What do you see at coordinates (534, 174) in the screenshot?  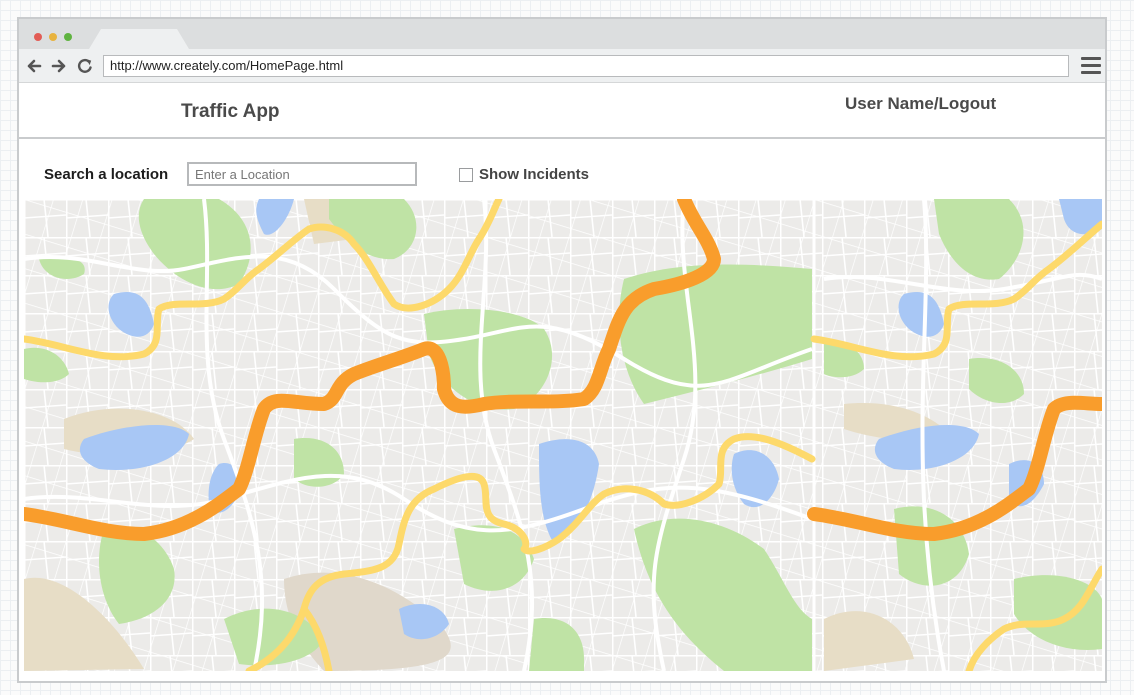 I see `show-incidents-label: Show Incidents` at bounding box center [534, 174].